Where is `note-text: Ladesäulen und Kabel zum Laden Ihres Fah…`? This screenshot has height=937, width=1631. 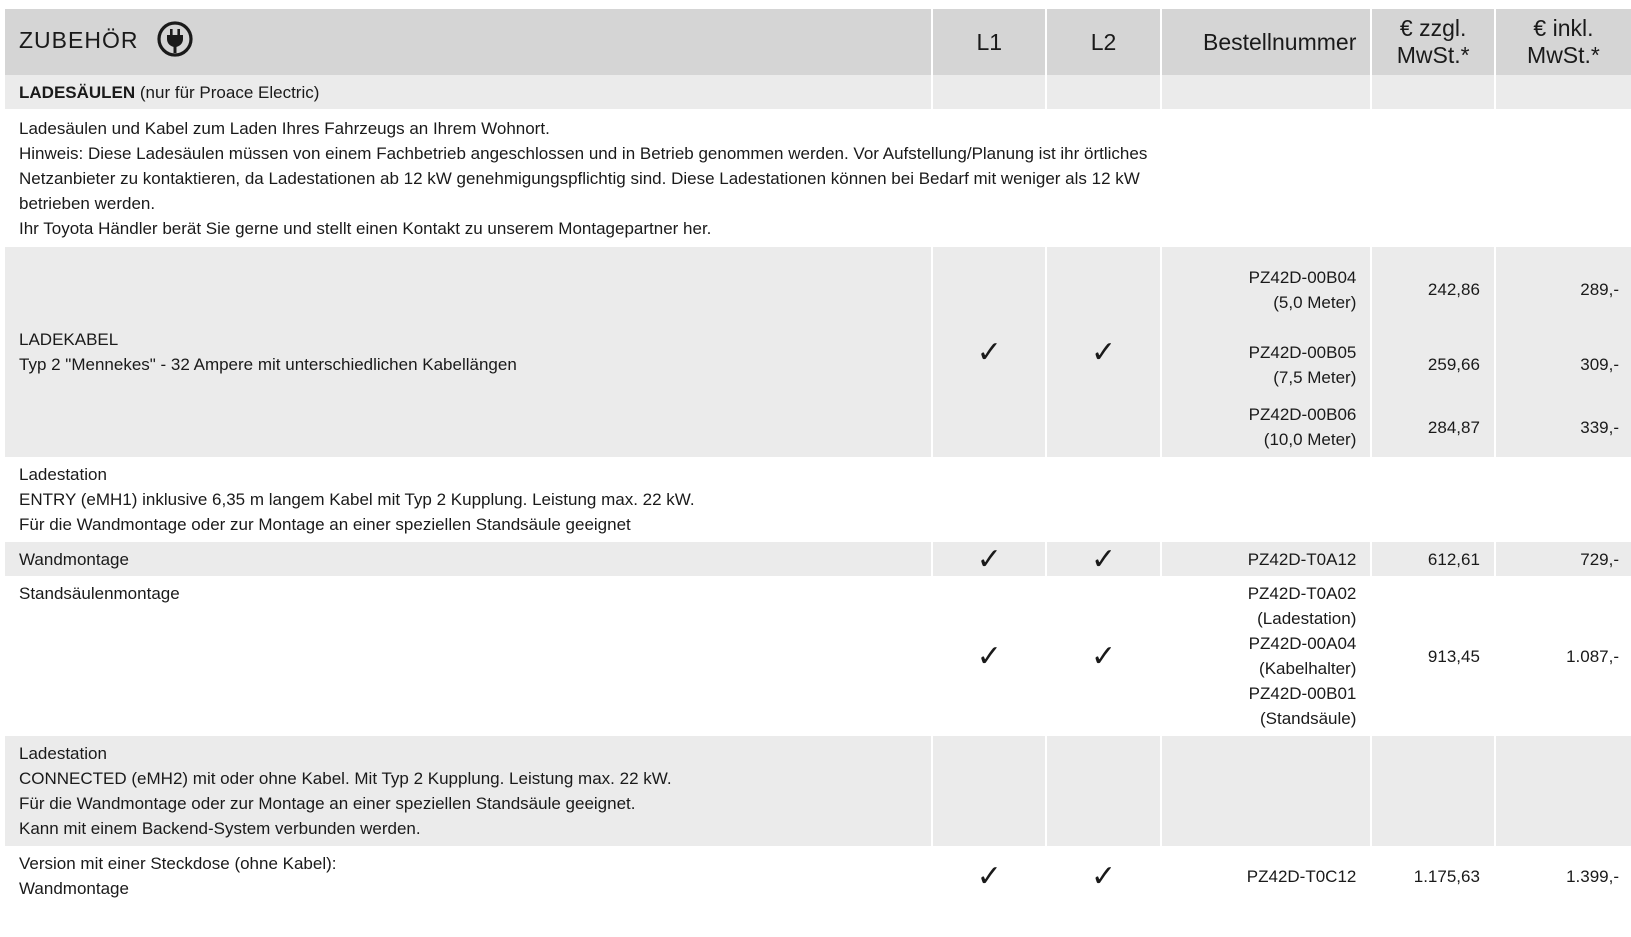 note-text: Ladesäulen und Kabel zum Laden Ihres Fah… is located at coordinates (688, 178).